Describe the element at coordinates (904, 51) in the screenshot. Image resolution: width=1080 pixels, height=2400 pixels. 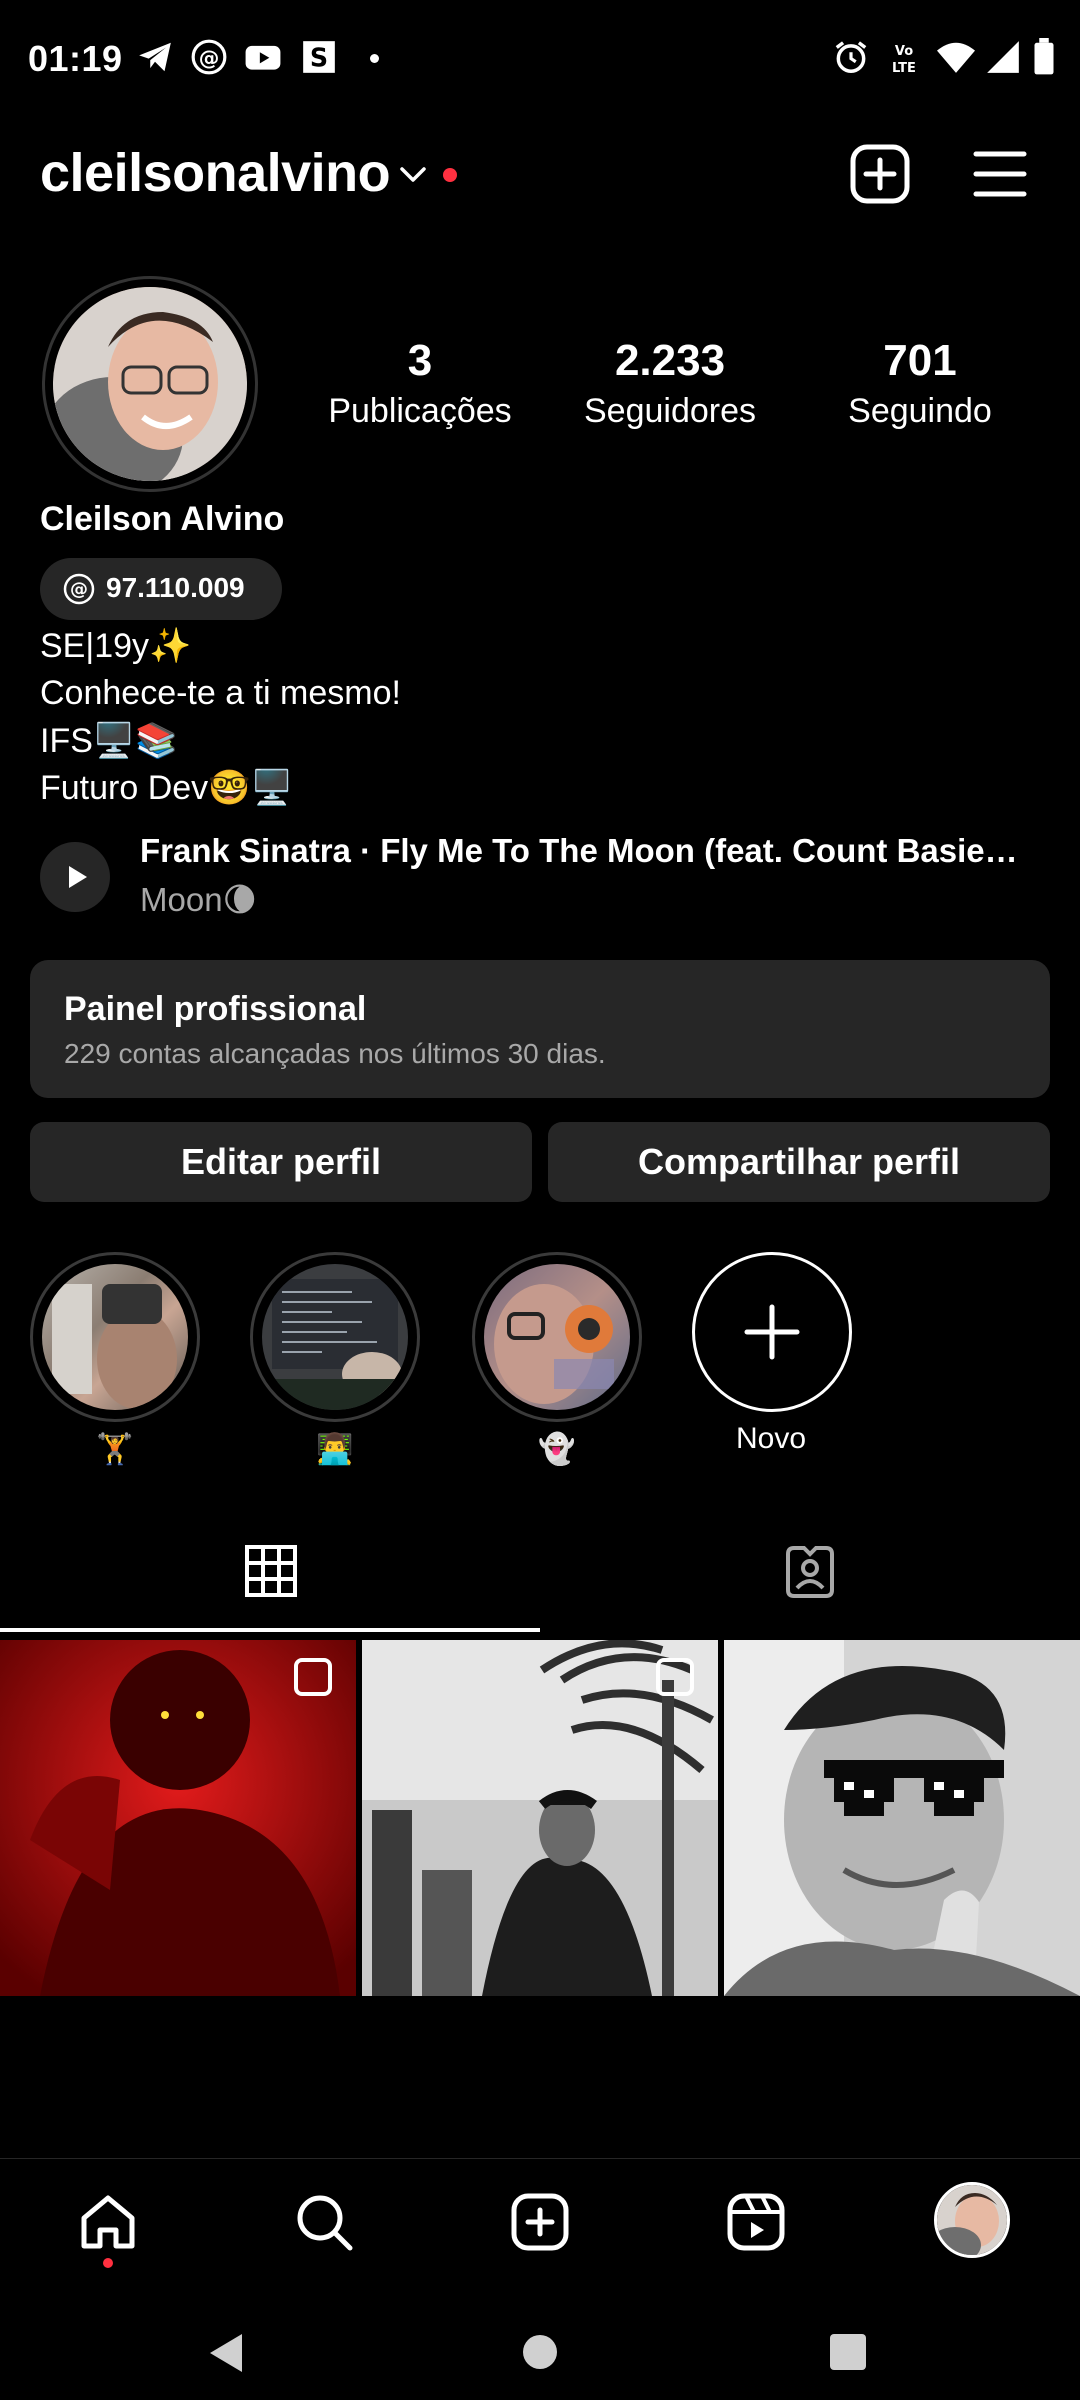
I see `svg-text: Vo` at that location.